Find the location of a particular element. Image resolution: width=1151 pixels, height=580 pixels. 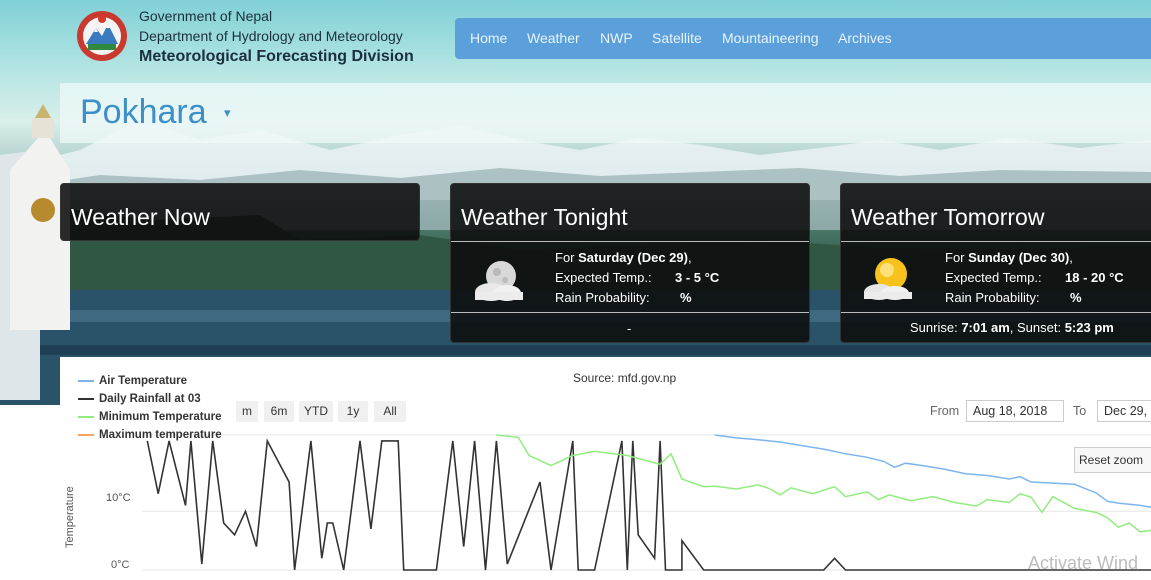

weather-tonight-title: Weather Tonight is located at coordinates (544, 217).